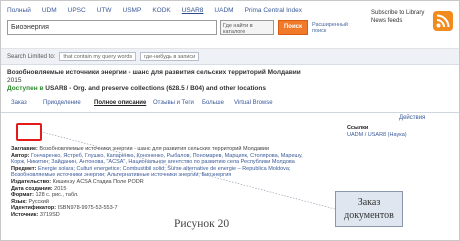  Describe the element at coordinates (193, 10) in the screenshot. I see `nav-item-active: USAR8` at that location.